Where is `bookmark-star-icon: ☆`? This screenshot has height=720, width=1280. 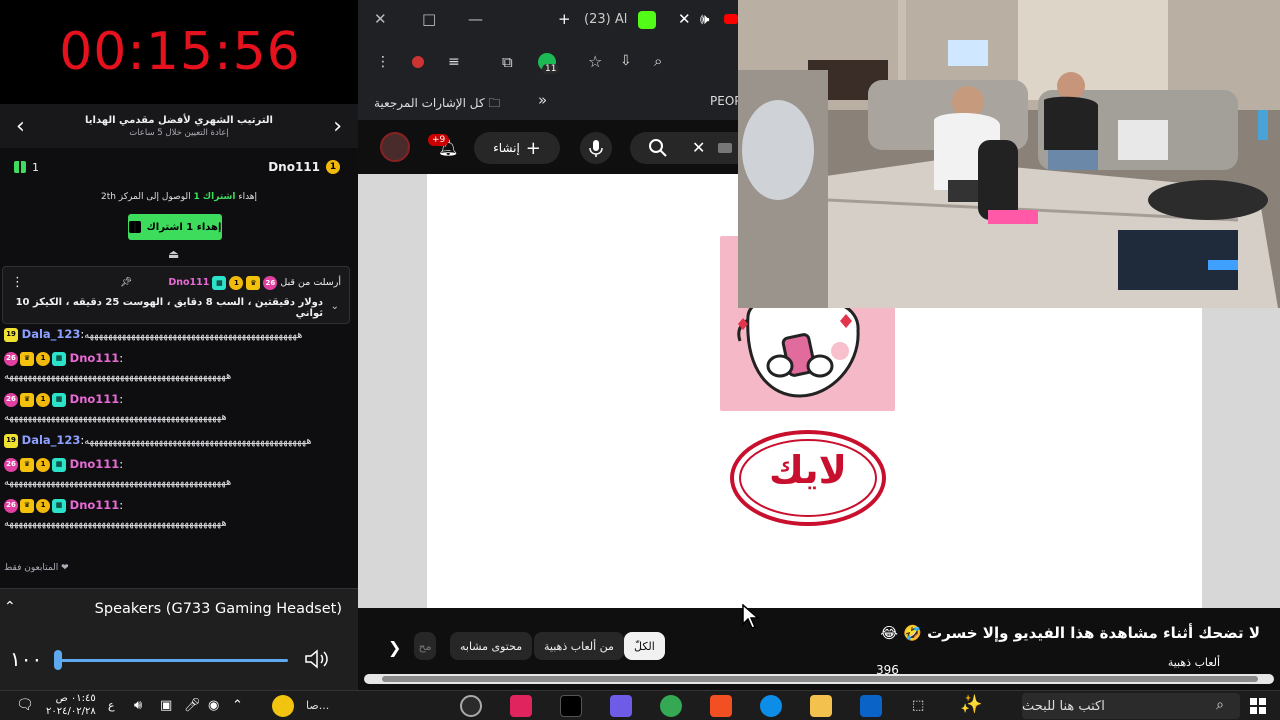 bookmark-star-icon: ☆ is located at coordinates (595, 61).